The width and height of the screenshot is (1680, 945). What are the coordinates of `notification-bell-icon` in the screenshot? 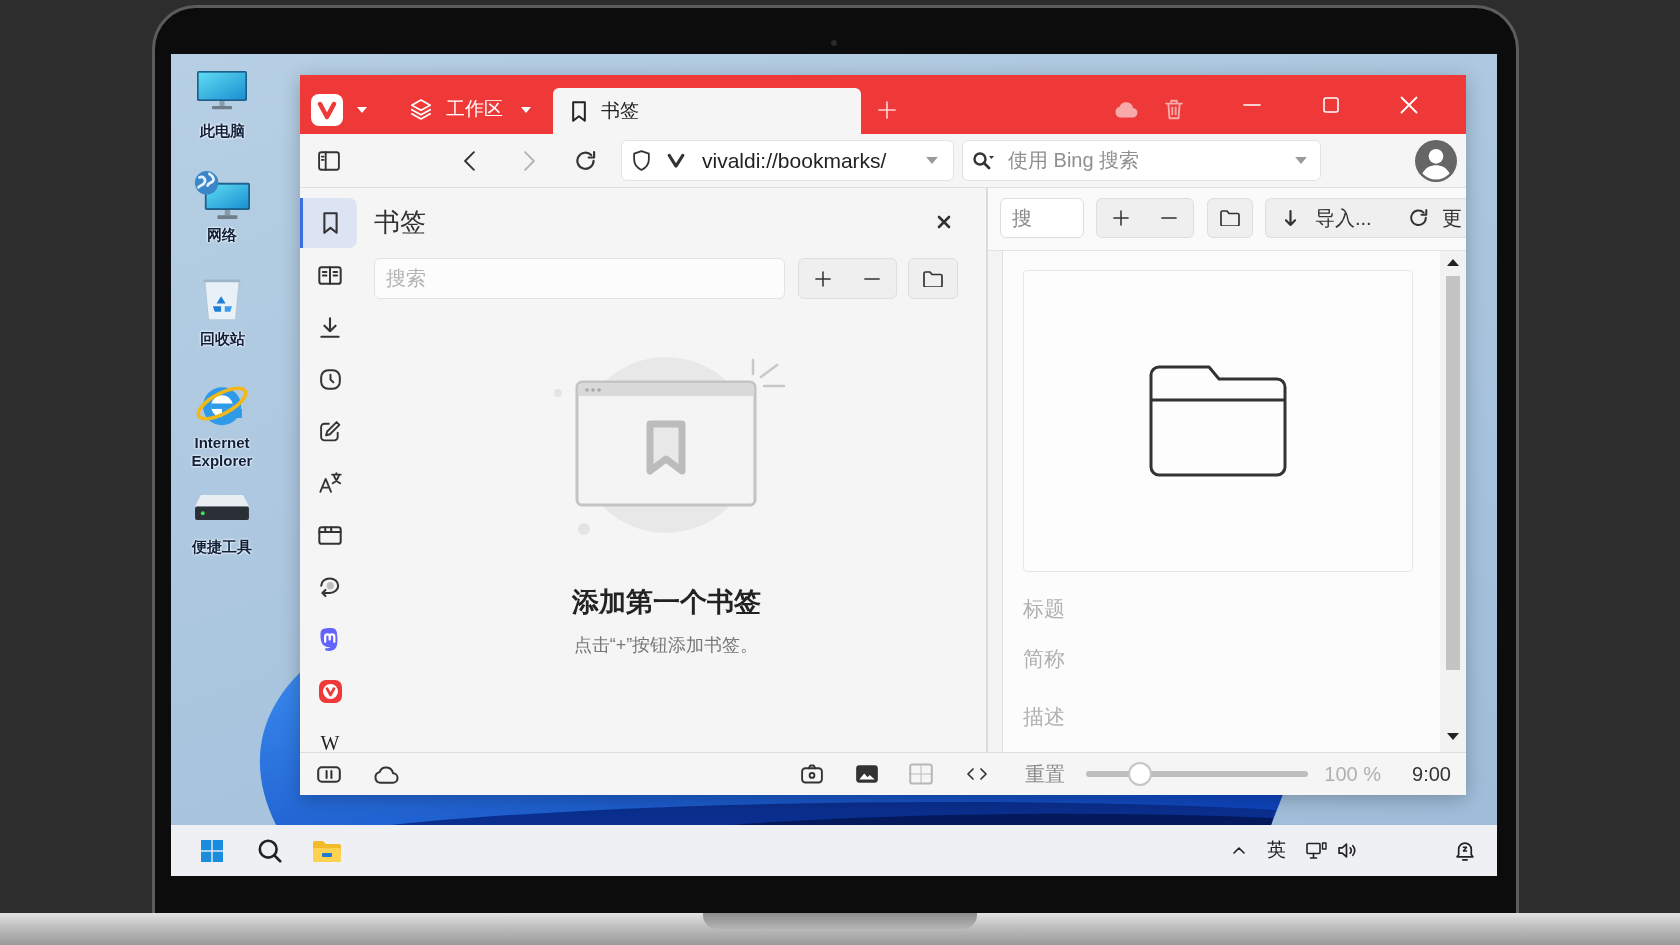 It's located at (1465, 850).